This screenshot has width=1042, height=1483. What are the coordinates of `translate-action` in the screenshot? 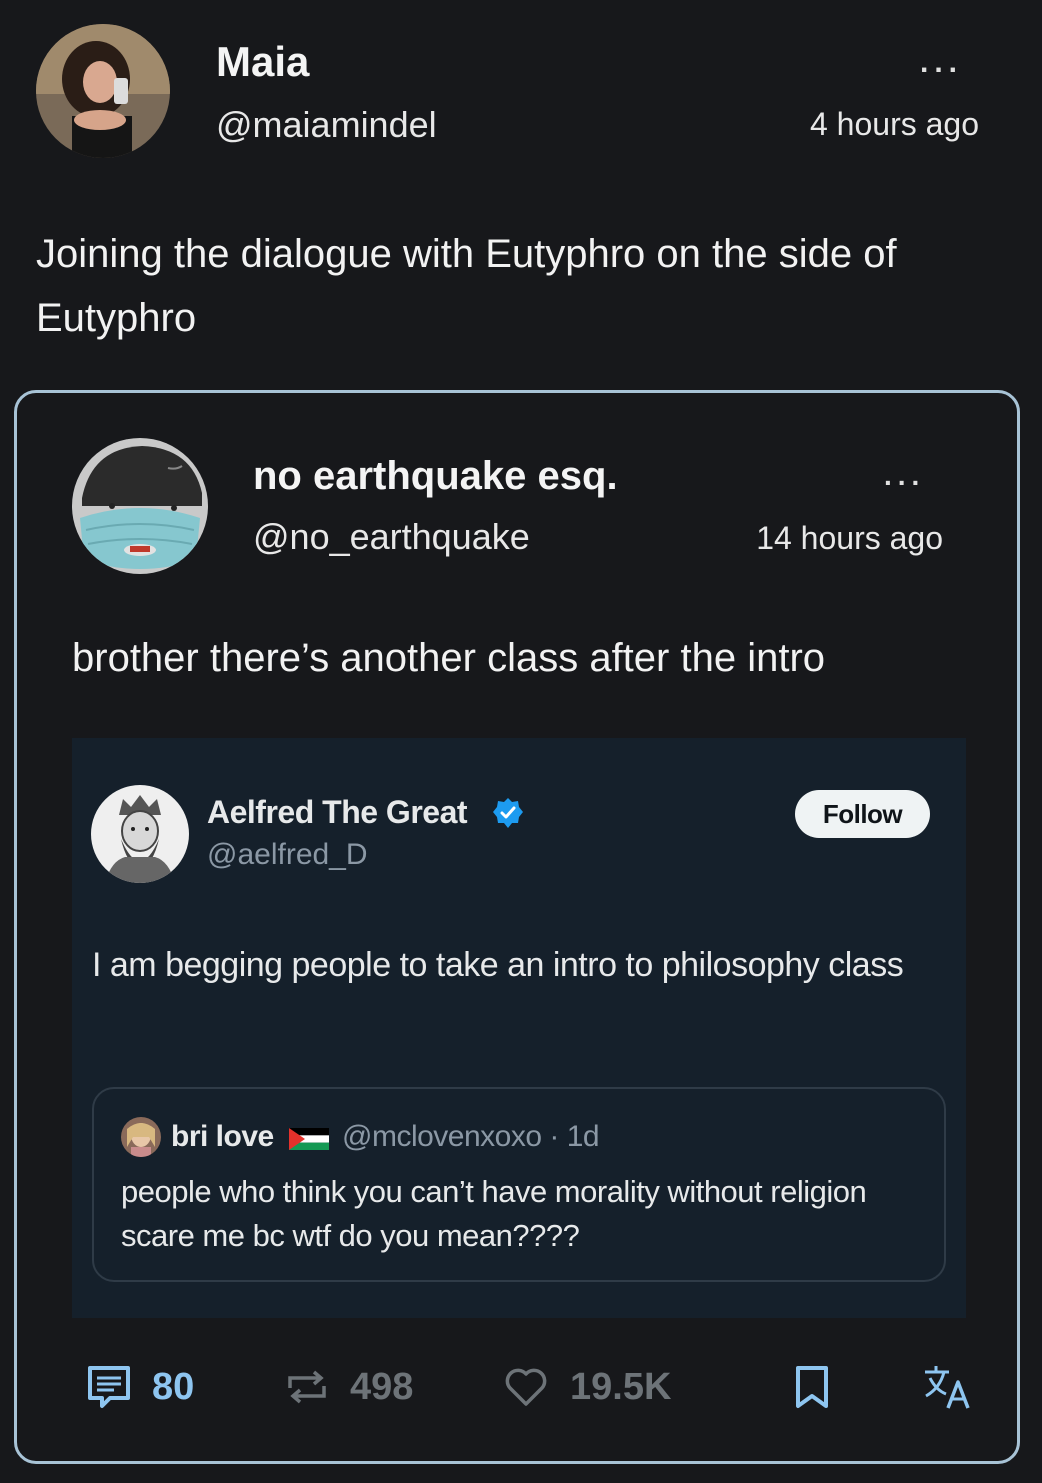 It's located at (948, 1387).